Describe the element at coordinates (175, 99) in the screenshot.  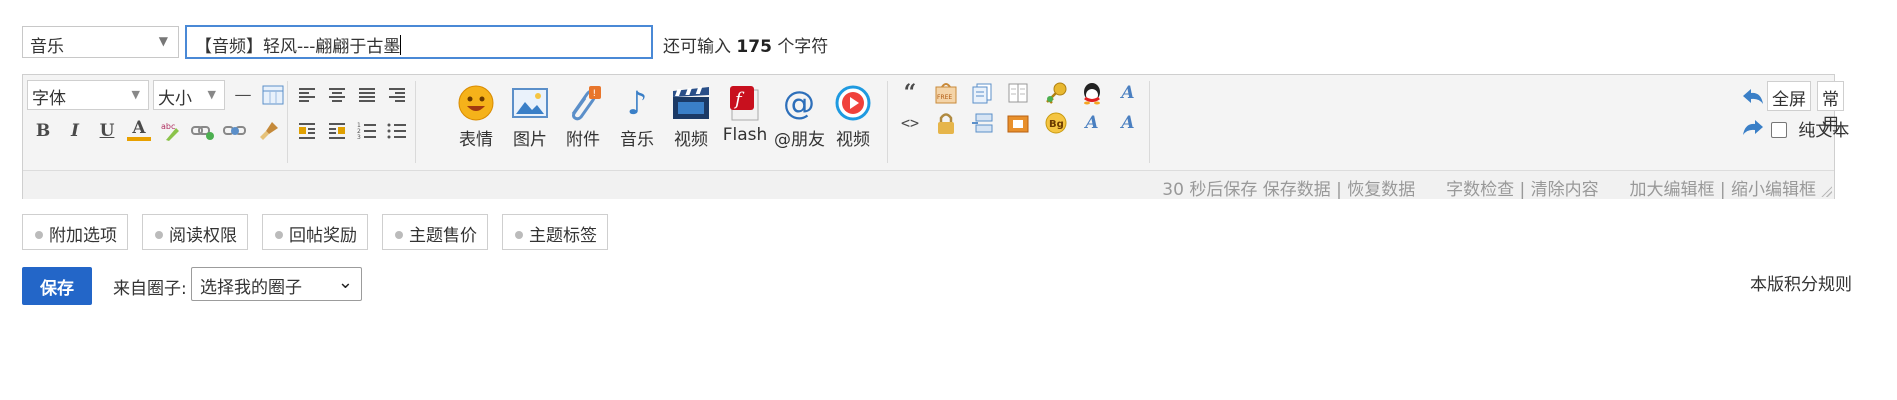
I see `font-size-label: 大小` at that location.